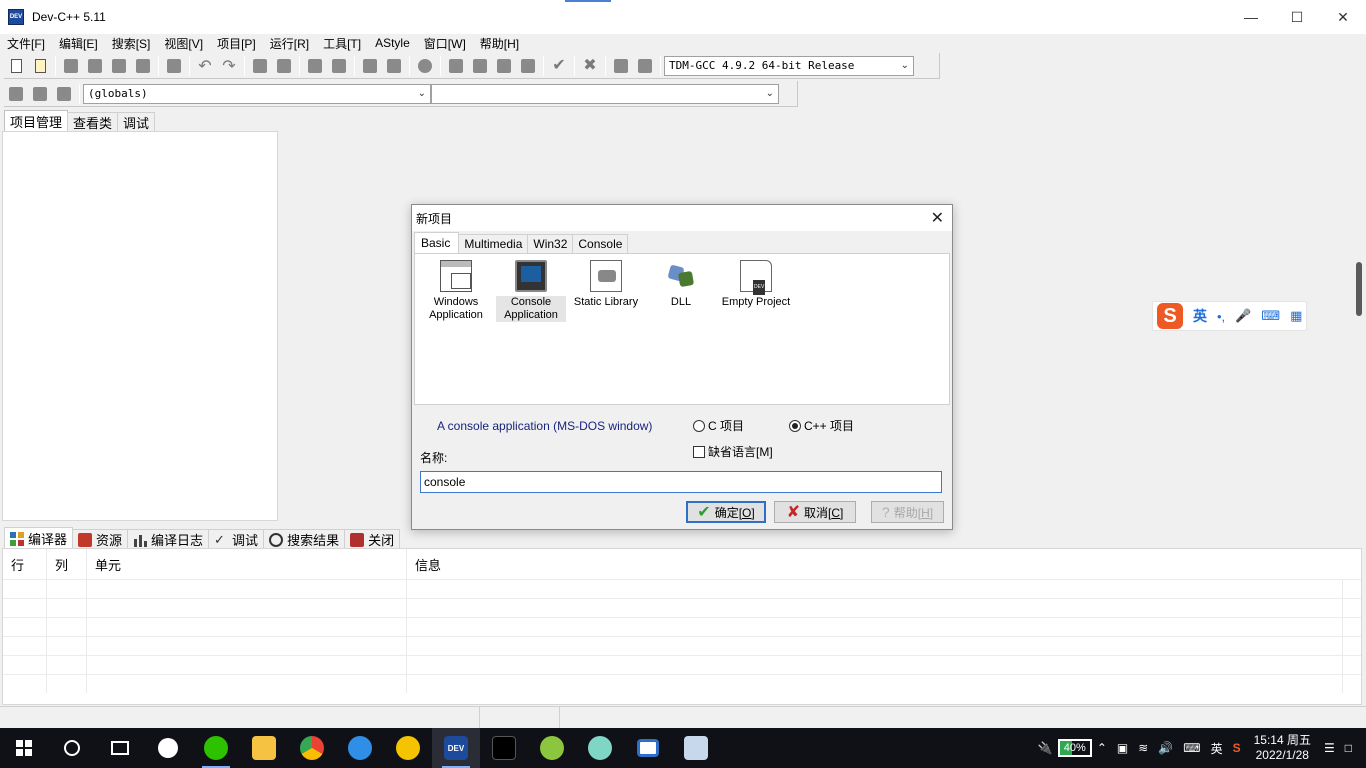  What do you see at coordinates (16, 66) in the screenshot?
I see `new-file-button` at bounding box center [16, 66].